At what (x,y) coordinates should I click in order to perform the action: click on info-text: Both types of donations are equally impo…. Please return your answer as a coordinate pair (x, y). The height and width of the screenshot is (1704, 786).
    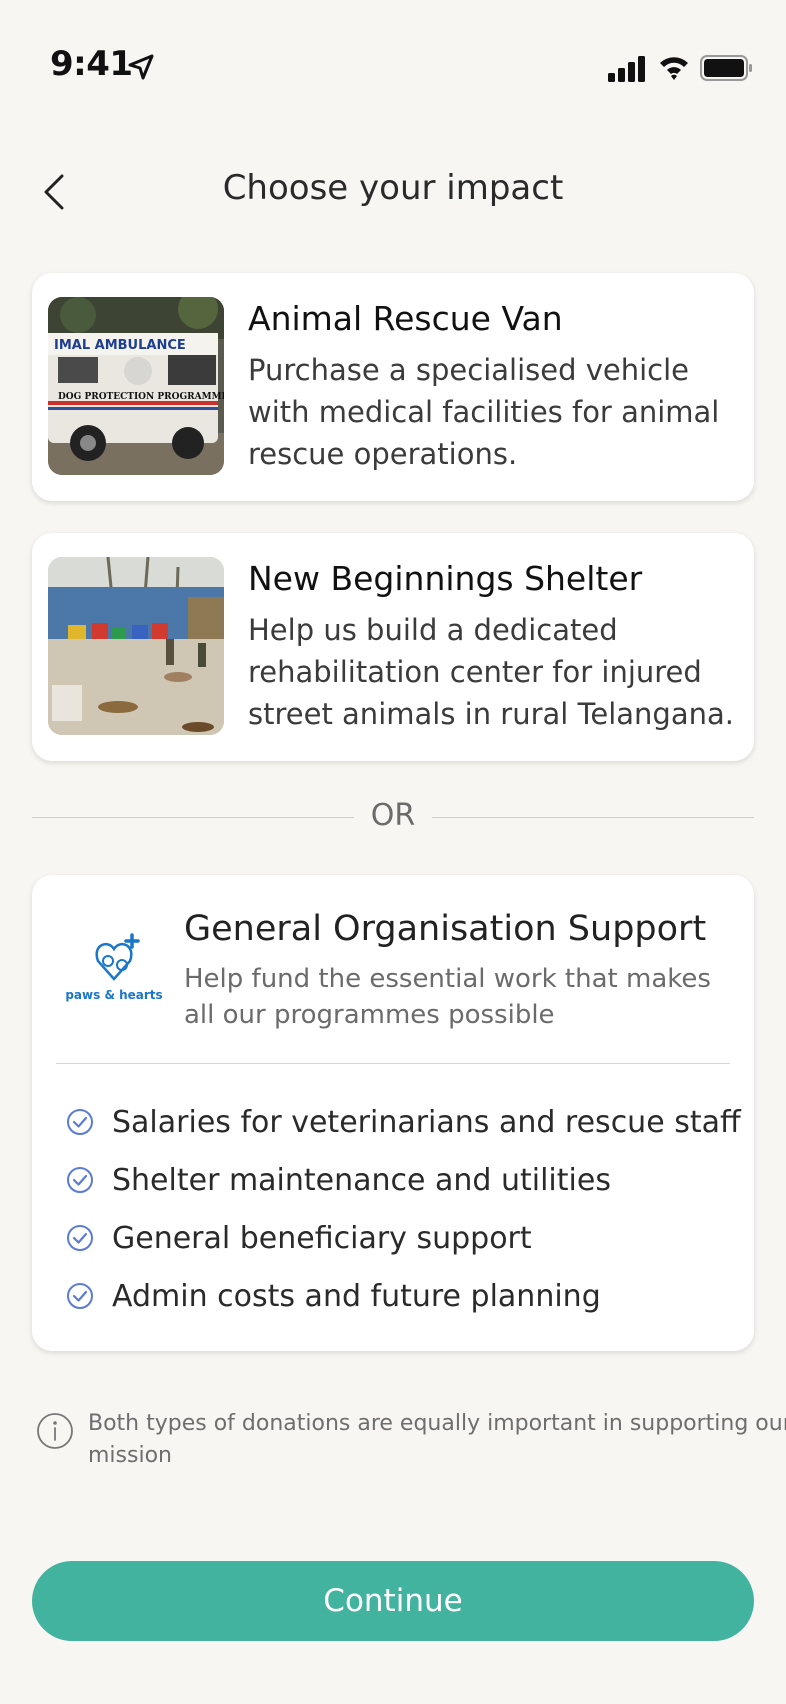
    Looking at the image, I should click on (437, 1439).